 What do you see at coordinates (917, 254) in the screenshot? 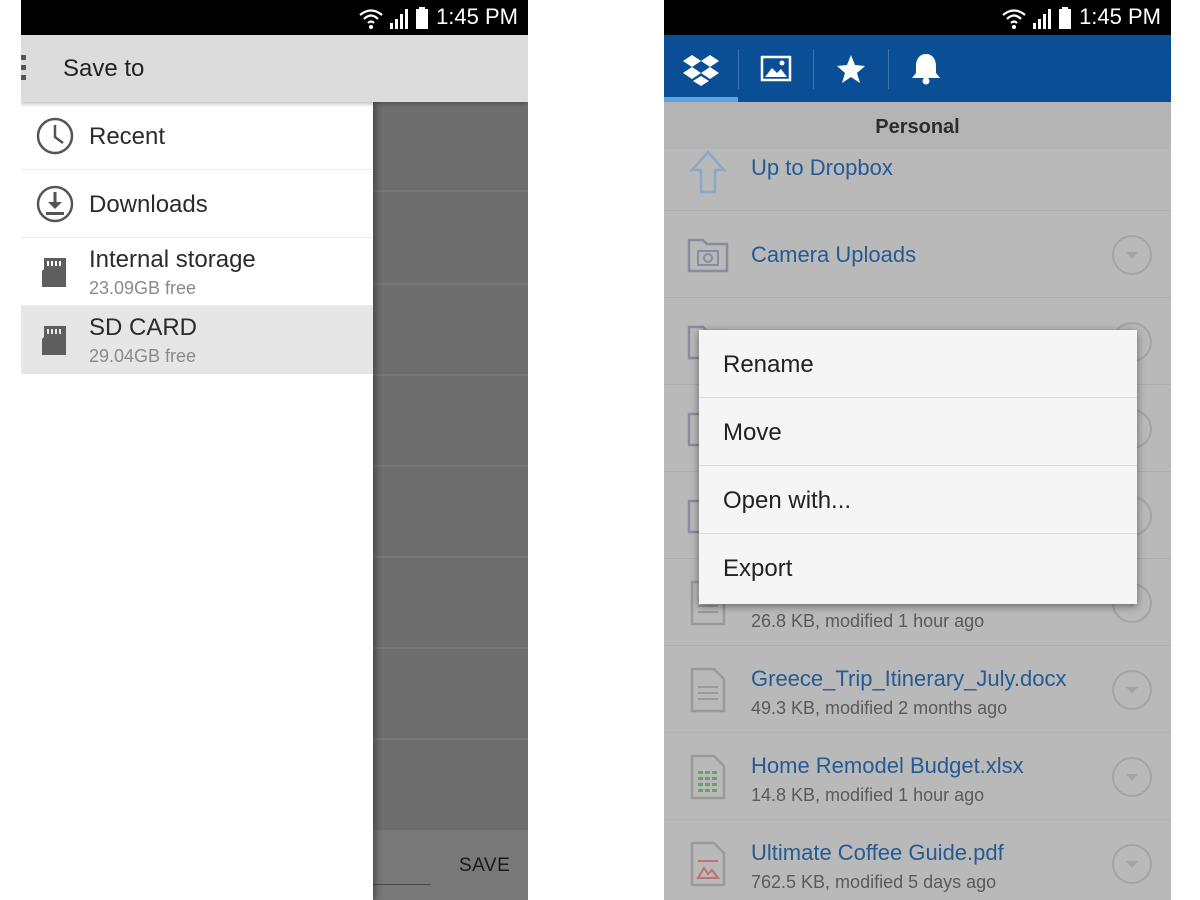
I see `list-item-folder: Camera Uploads` at bounding box center [917, 254].